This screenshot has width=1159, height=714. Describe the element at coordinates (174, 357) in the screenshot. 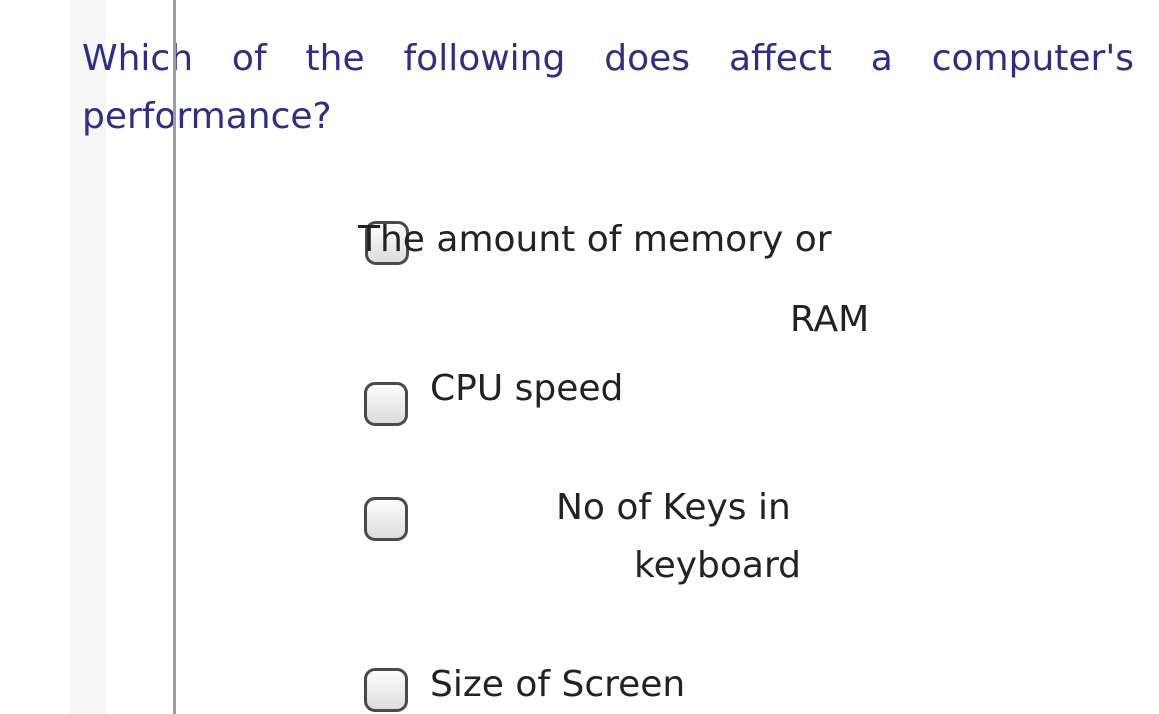

I see `vertical-divider-line` at that location.